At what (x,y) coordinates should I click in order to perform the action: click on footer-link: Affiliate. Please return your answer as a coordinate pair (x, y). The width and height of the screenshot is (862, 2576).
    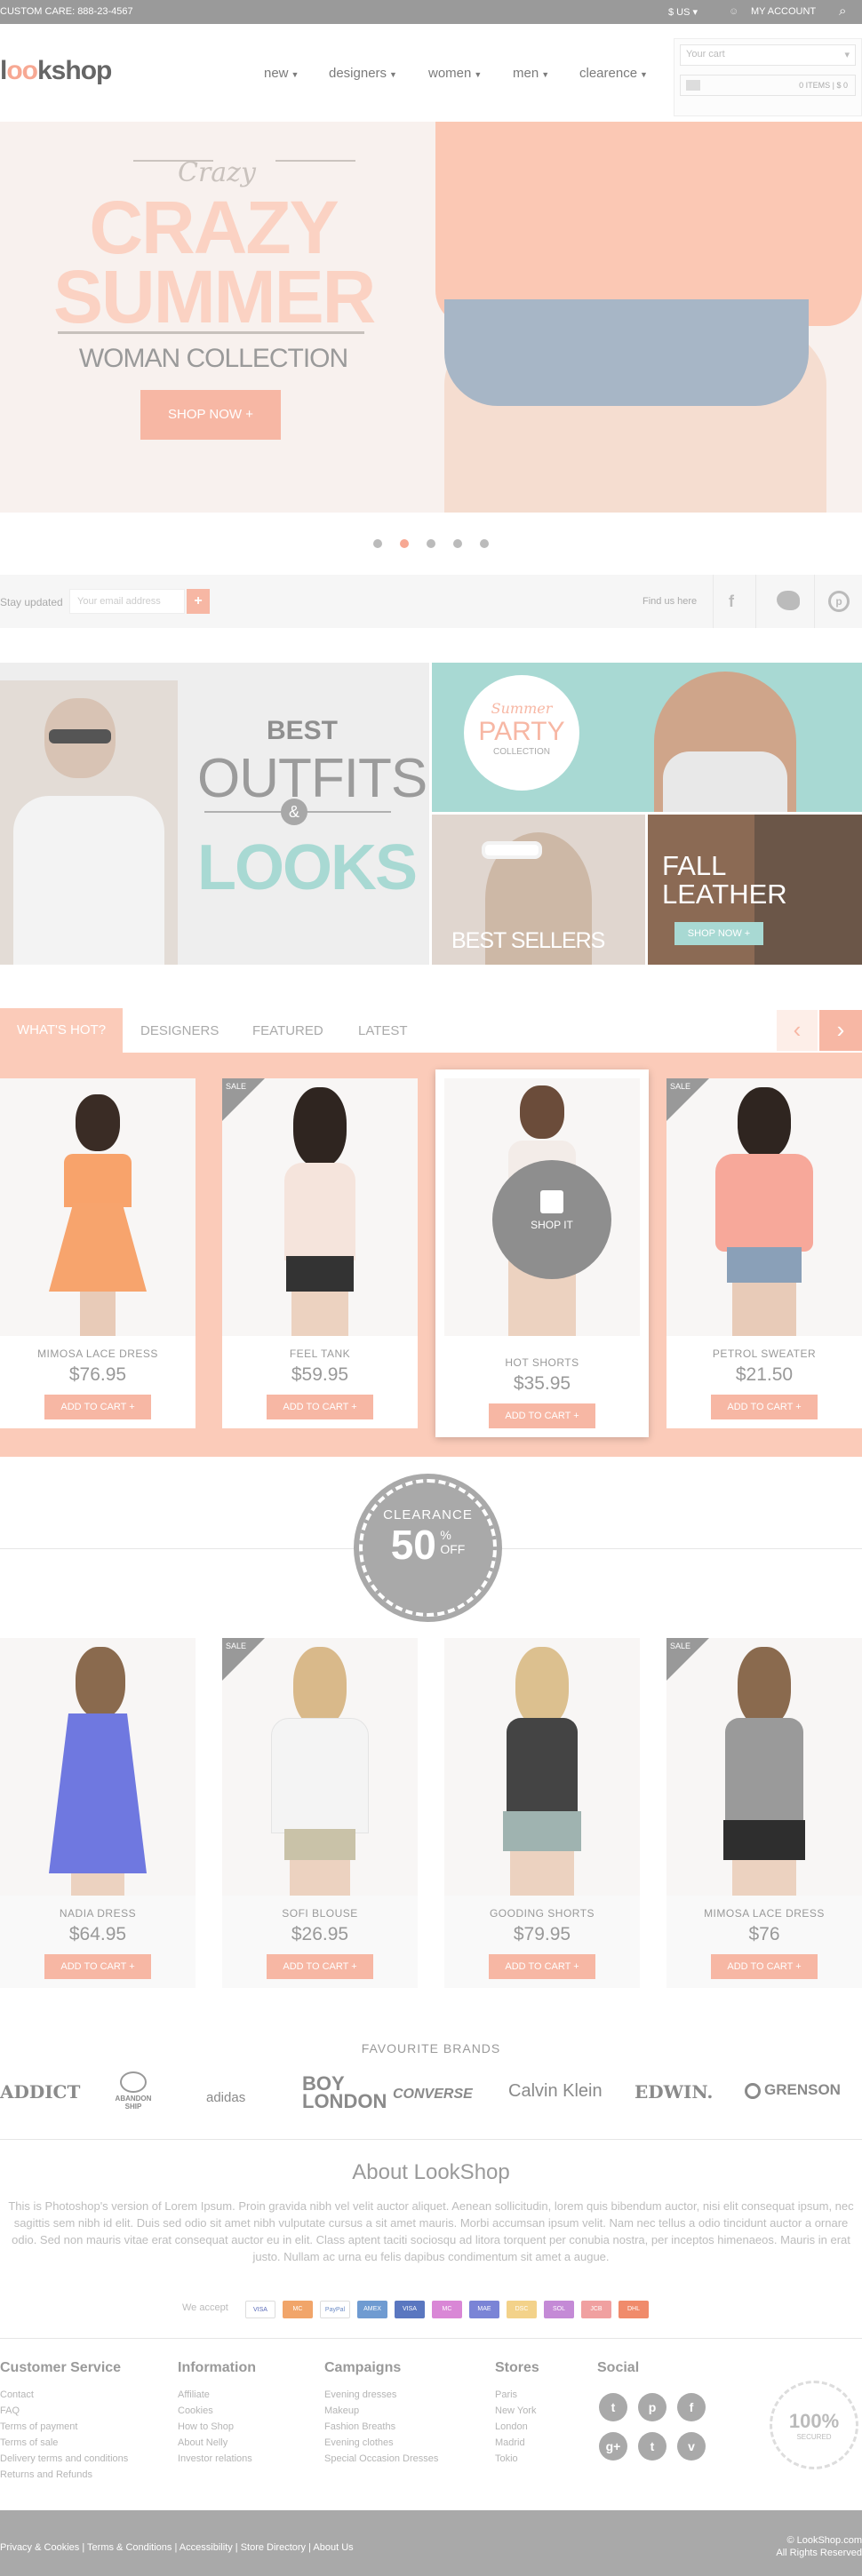
    Looking at the image, I should click on (194, 2394).